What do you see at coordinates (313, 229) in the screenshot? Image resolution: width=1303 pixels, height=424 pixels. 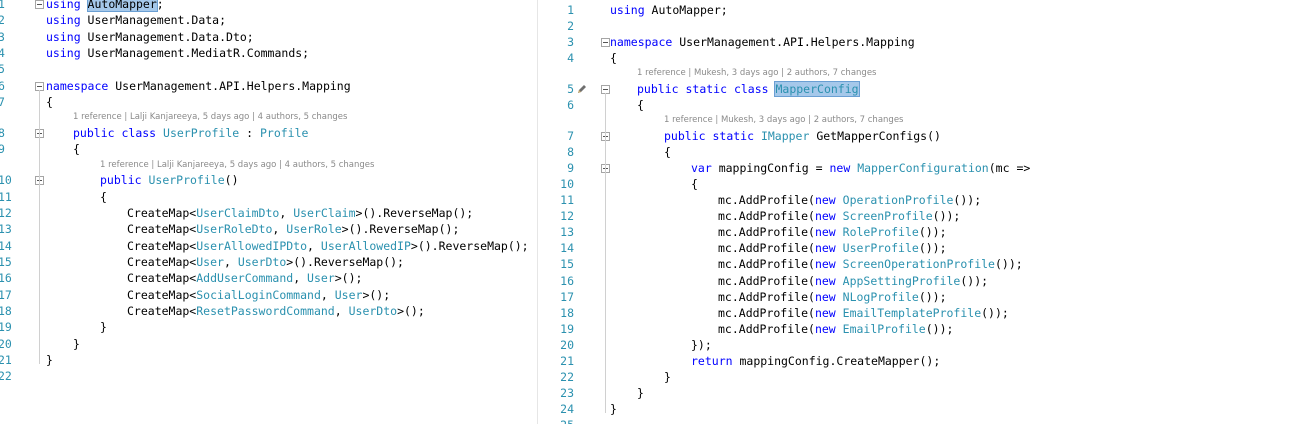 I see `type-token: UserRole` at bounding box center [313, 229].